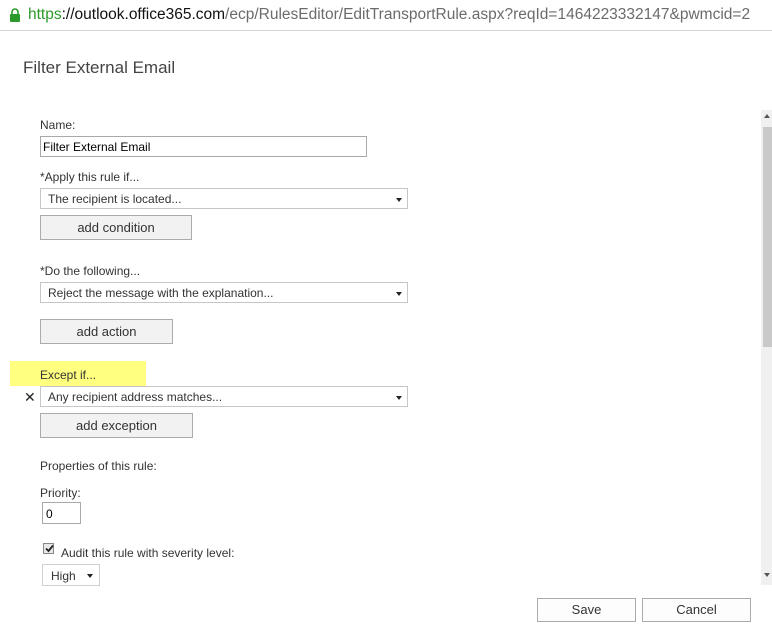  I want to click on add-exception-button: add exception, so click(116, 425).